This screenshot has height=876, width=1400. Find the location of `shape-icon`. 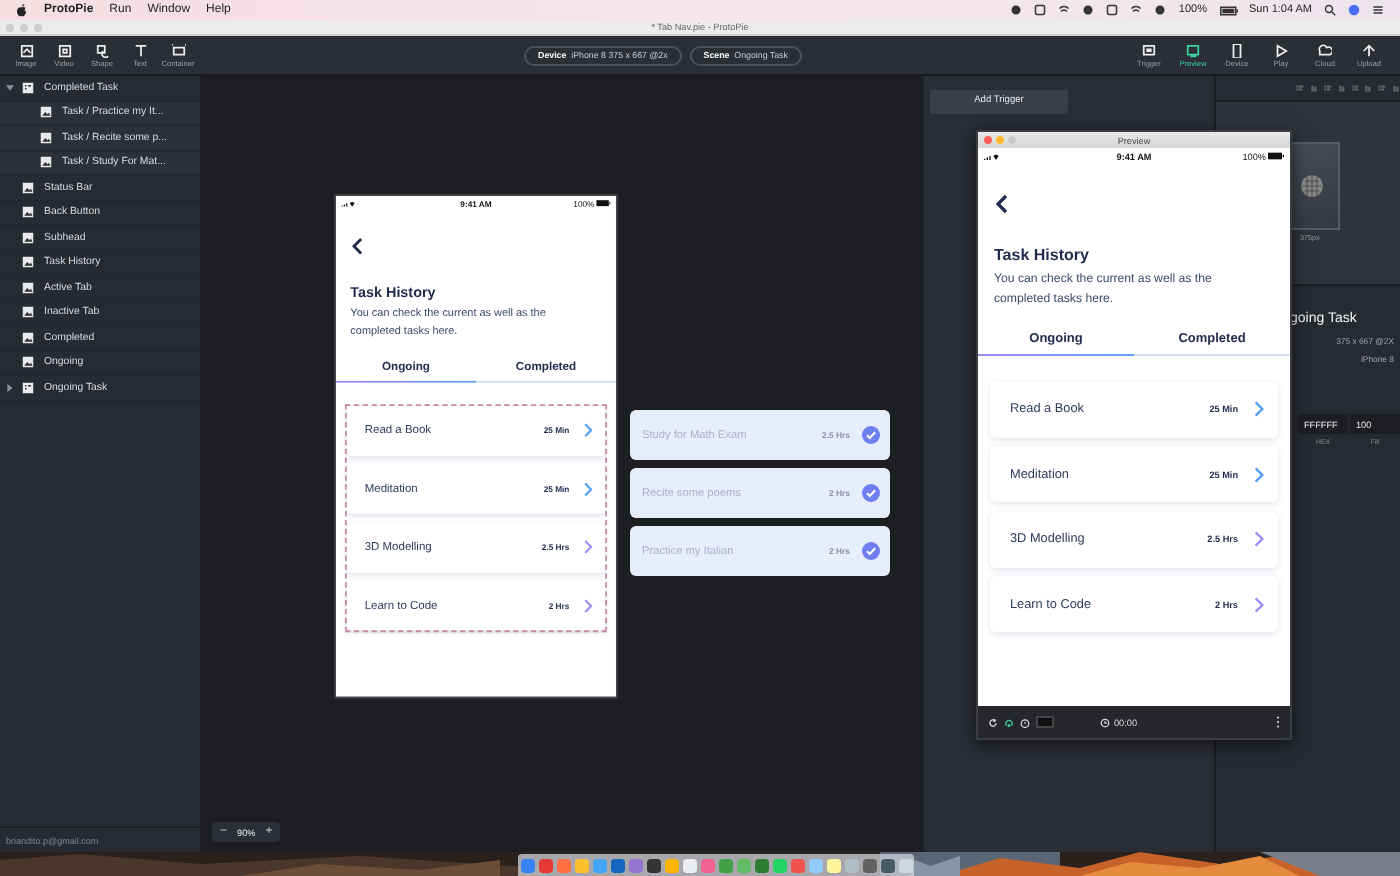

shape-icon is located at coordinates (102, 50).